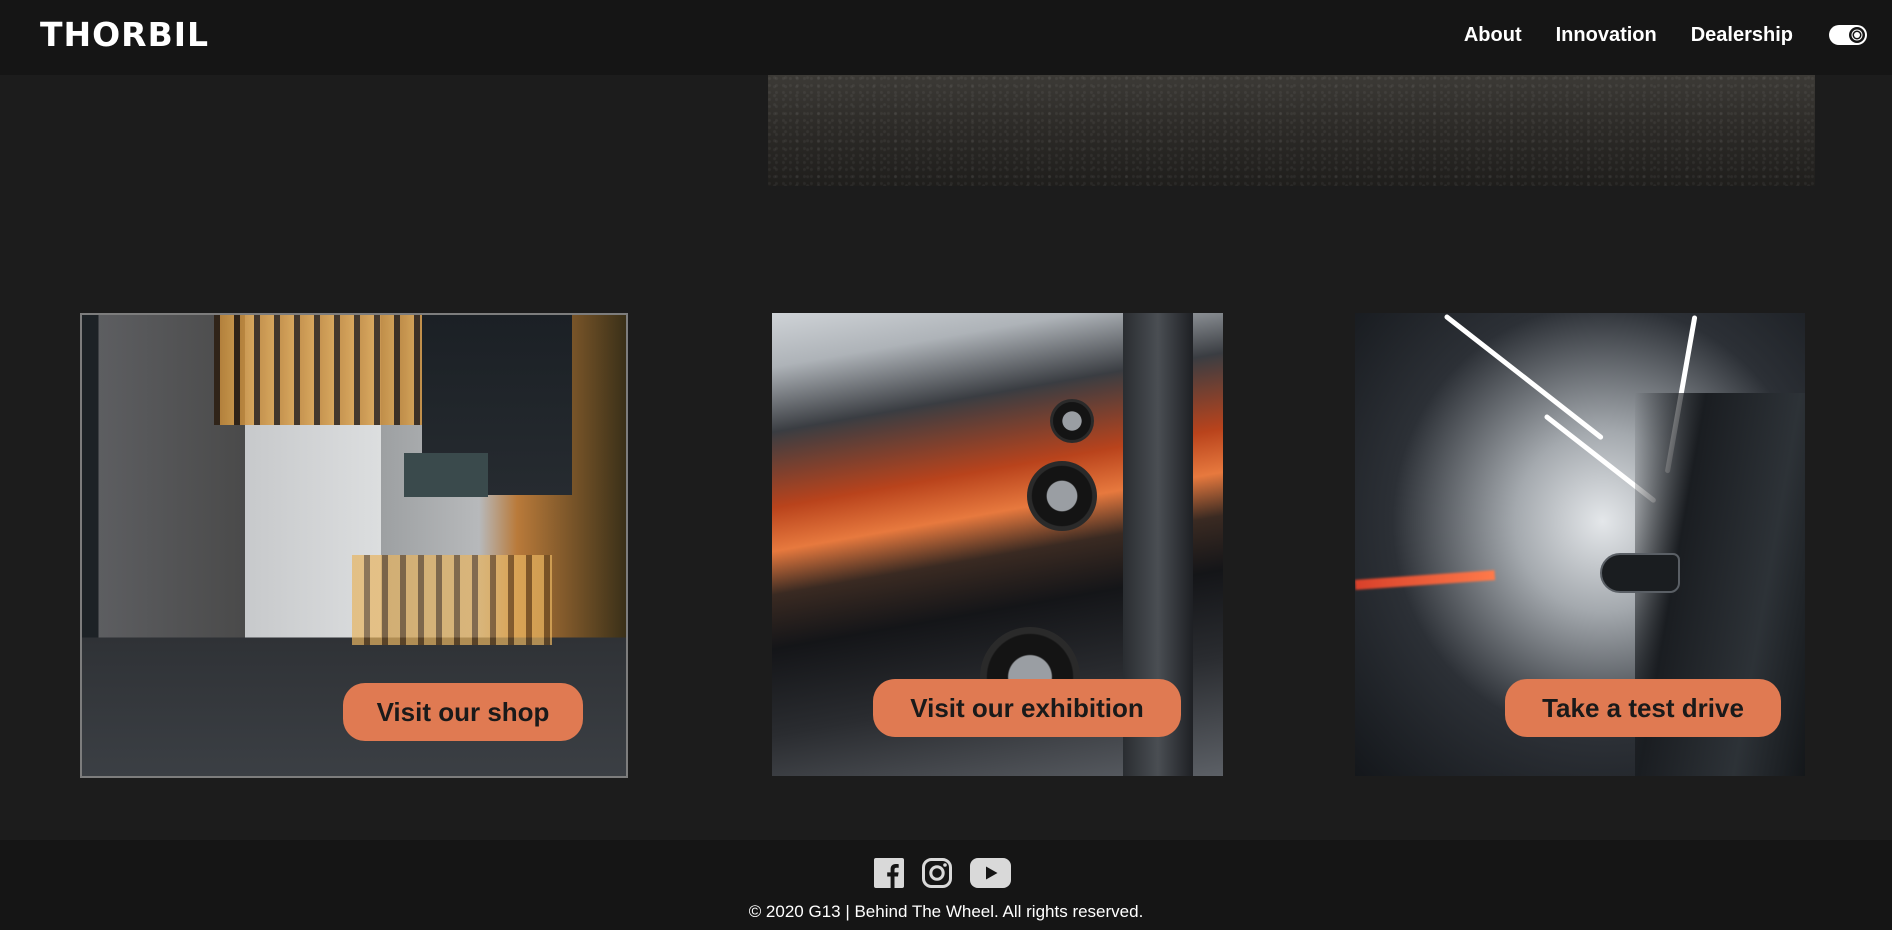 The image size is (1892, 930). What do you see at coordinates (1857, 35) in the screenshot?
I see `sun-toggle-icon` at bounding box center [1857, 35].